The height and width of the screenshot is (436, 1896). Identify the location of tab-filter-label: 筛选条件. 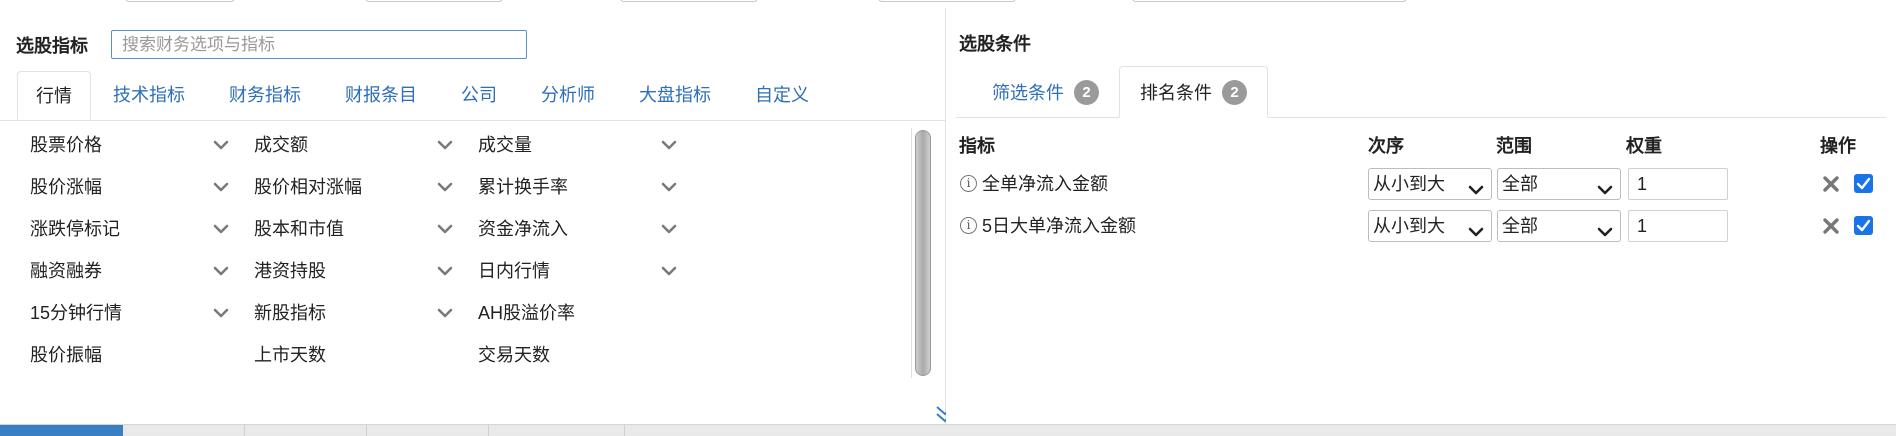
(1028, 93).